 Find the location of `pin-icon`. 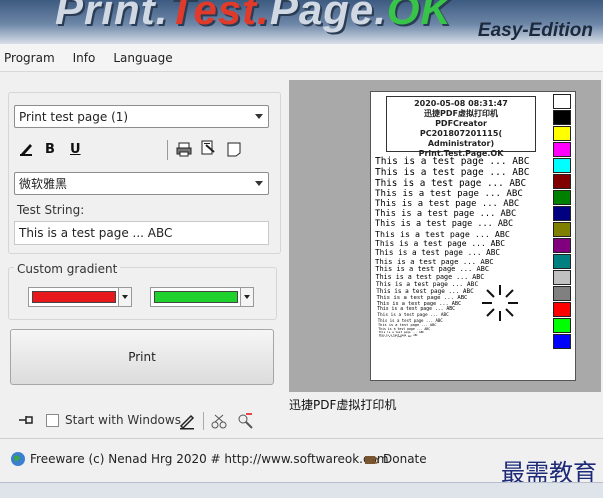

pin-icon is located at coordinates (27, 420).